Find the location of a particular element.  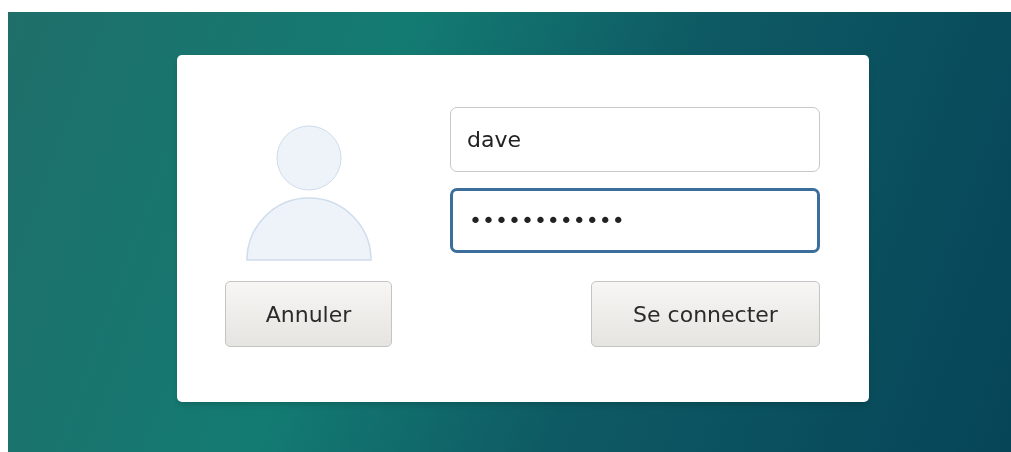

login-button: Se connecter is located at coordinates (705, 314).